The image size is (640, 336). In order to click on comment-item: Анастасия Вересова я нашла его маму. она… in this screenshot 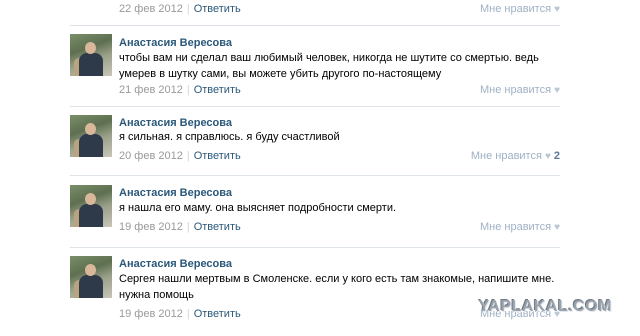, I will do `click(315, 214)`.